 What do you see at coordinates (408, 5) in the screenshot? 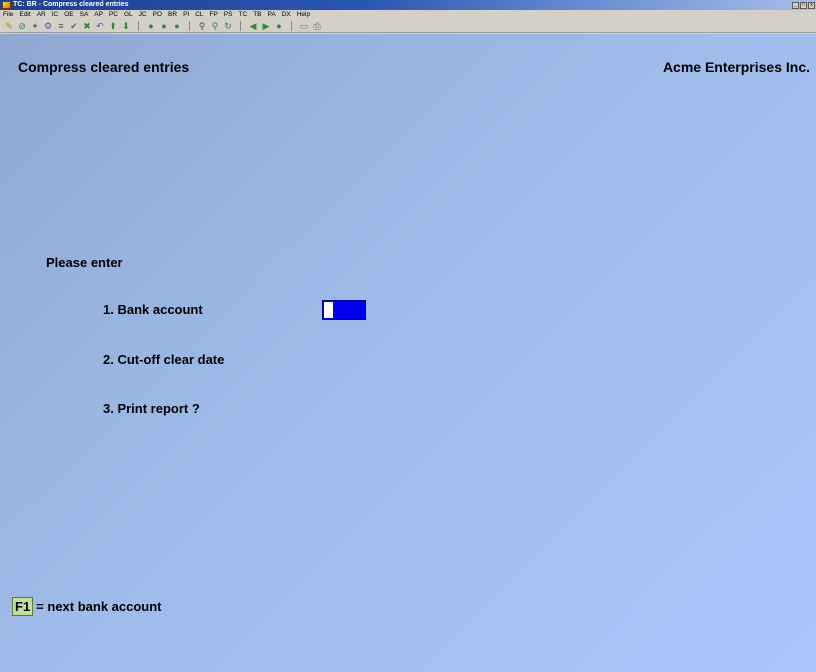
I see `title-bar: TC: BR - Compress cleared entries _ □ x` at bounding box center [408, 5].